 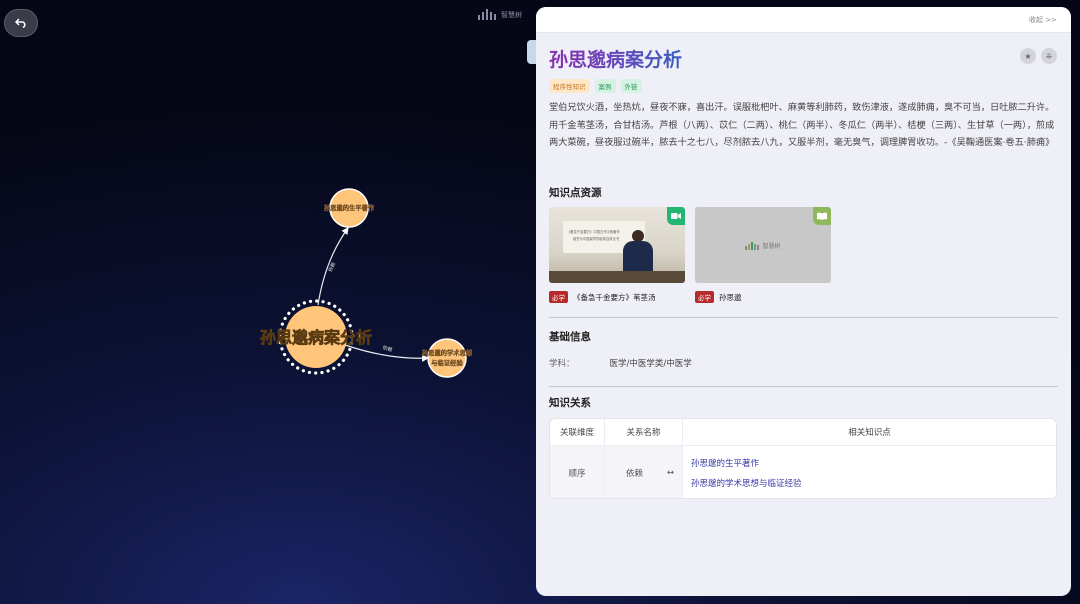 I want to click on graph-node-life-works: 孙思邈的生平著作, so click(x=349, y=208).